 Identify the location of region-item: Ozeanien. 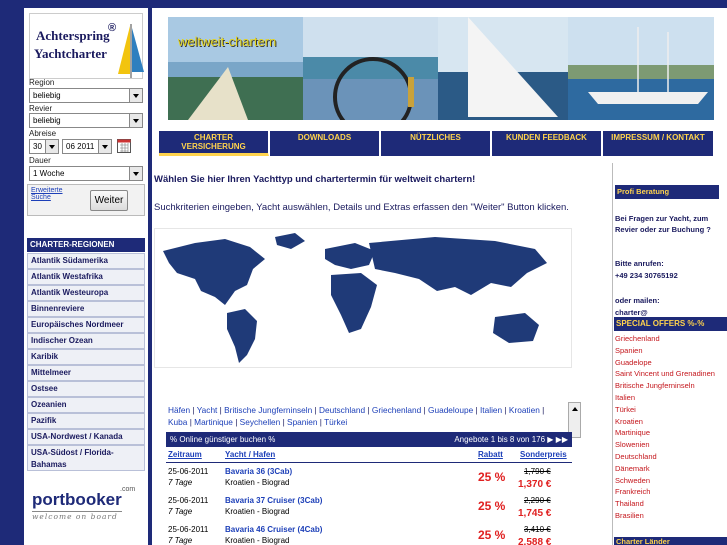
(86, 405).